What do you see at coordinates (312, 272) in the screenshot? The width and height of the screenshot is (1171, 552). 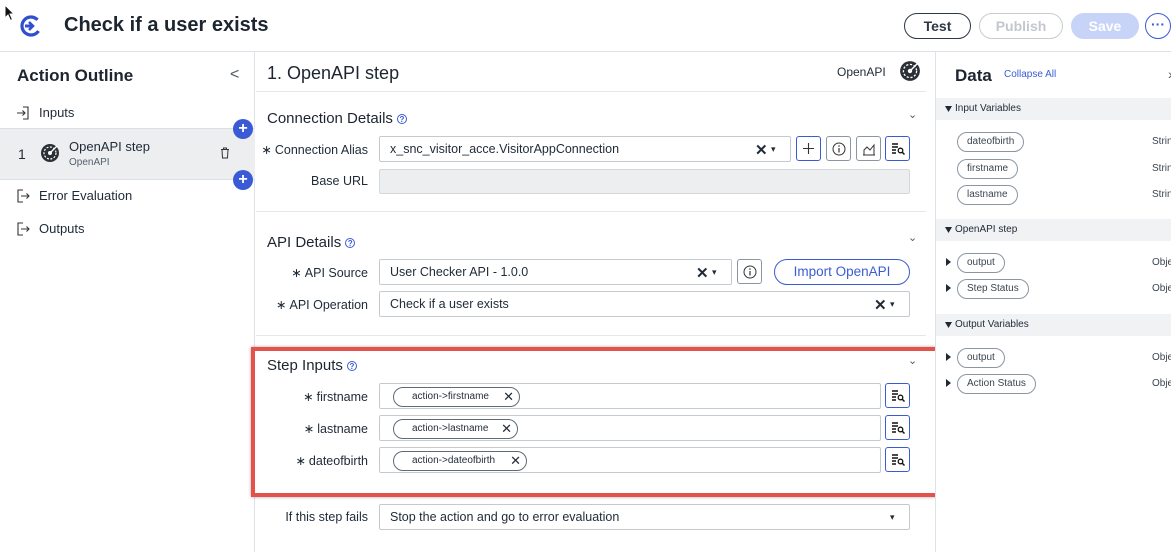 I see `api-source-label: ∗ API Source` at bounding box center [312, 272].